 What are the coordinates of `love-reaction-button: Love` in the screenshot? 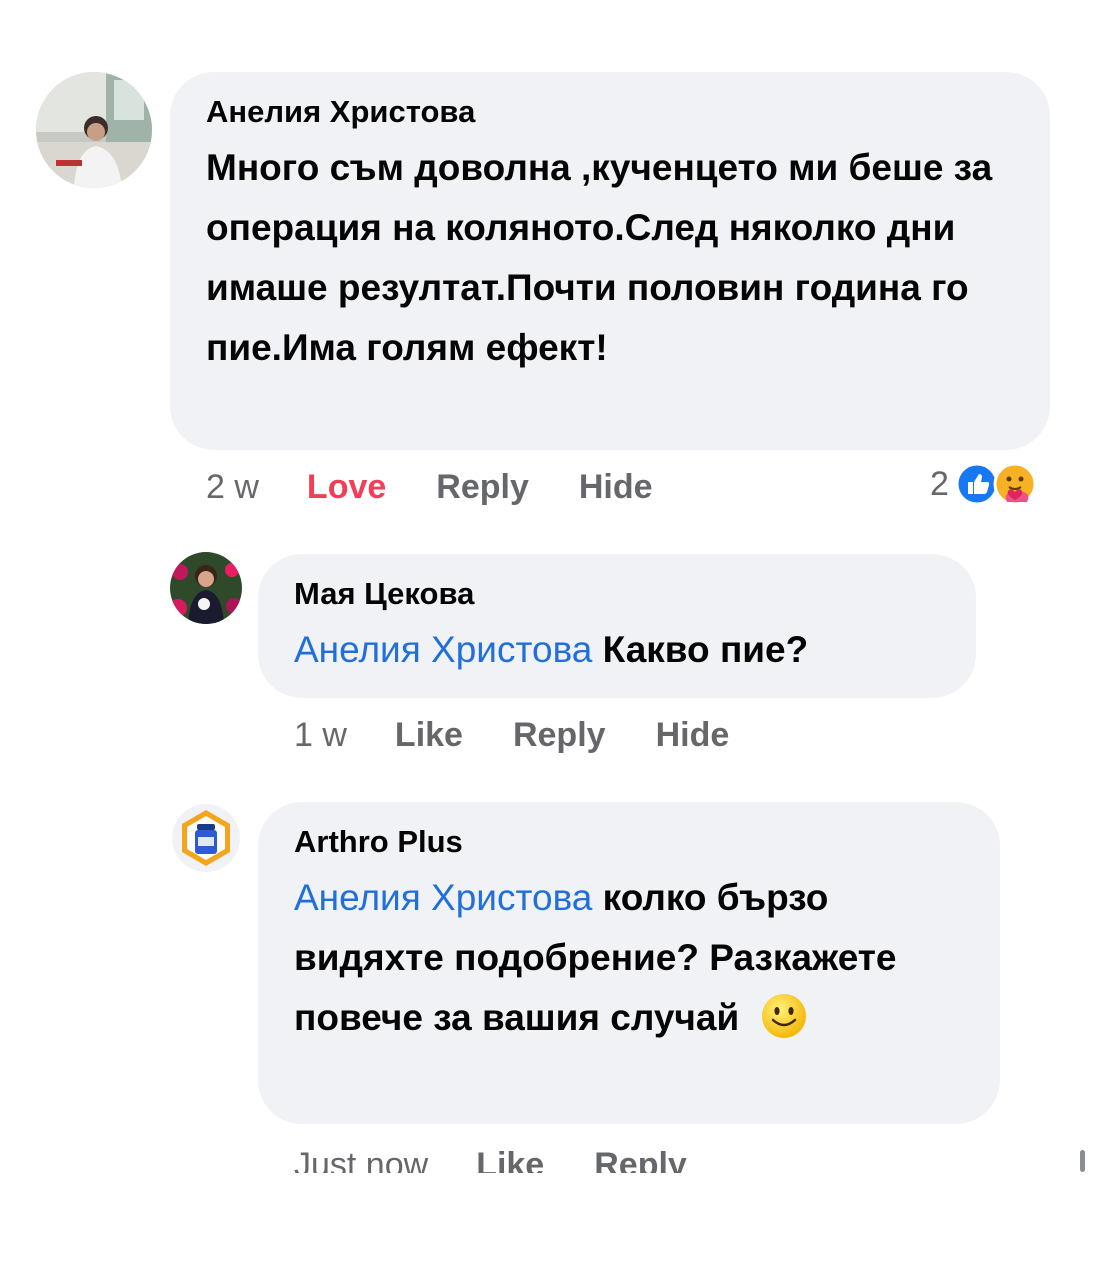 It's located at (346, 487).